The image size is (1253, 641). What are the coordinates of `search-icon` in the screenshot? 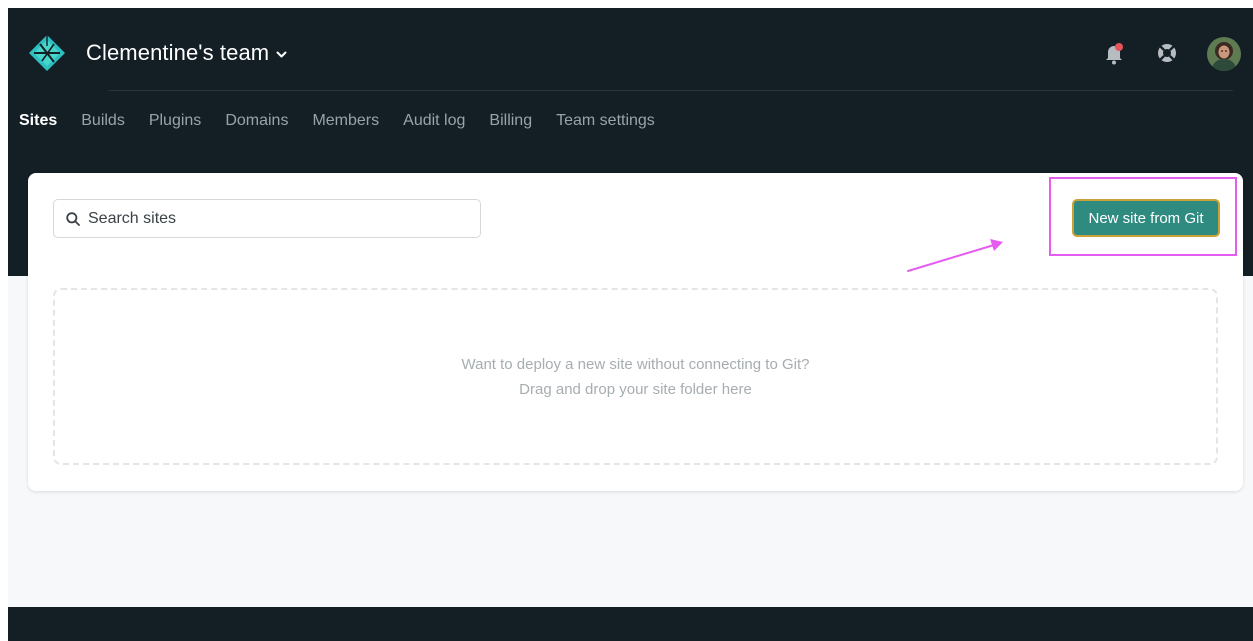 It's located at (73, 218).